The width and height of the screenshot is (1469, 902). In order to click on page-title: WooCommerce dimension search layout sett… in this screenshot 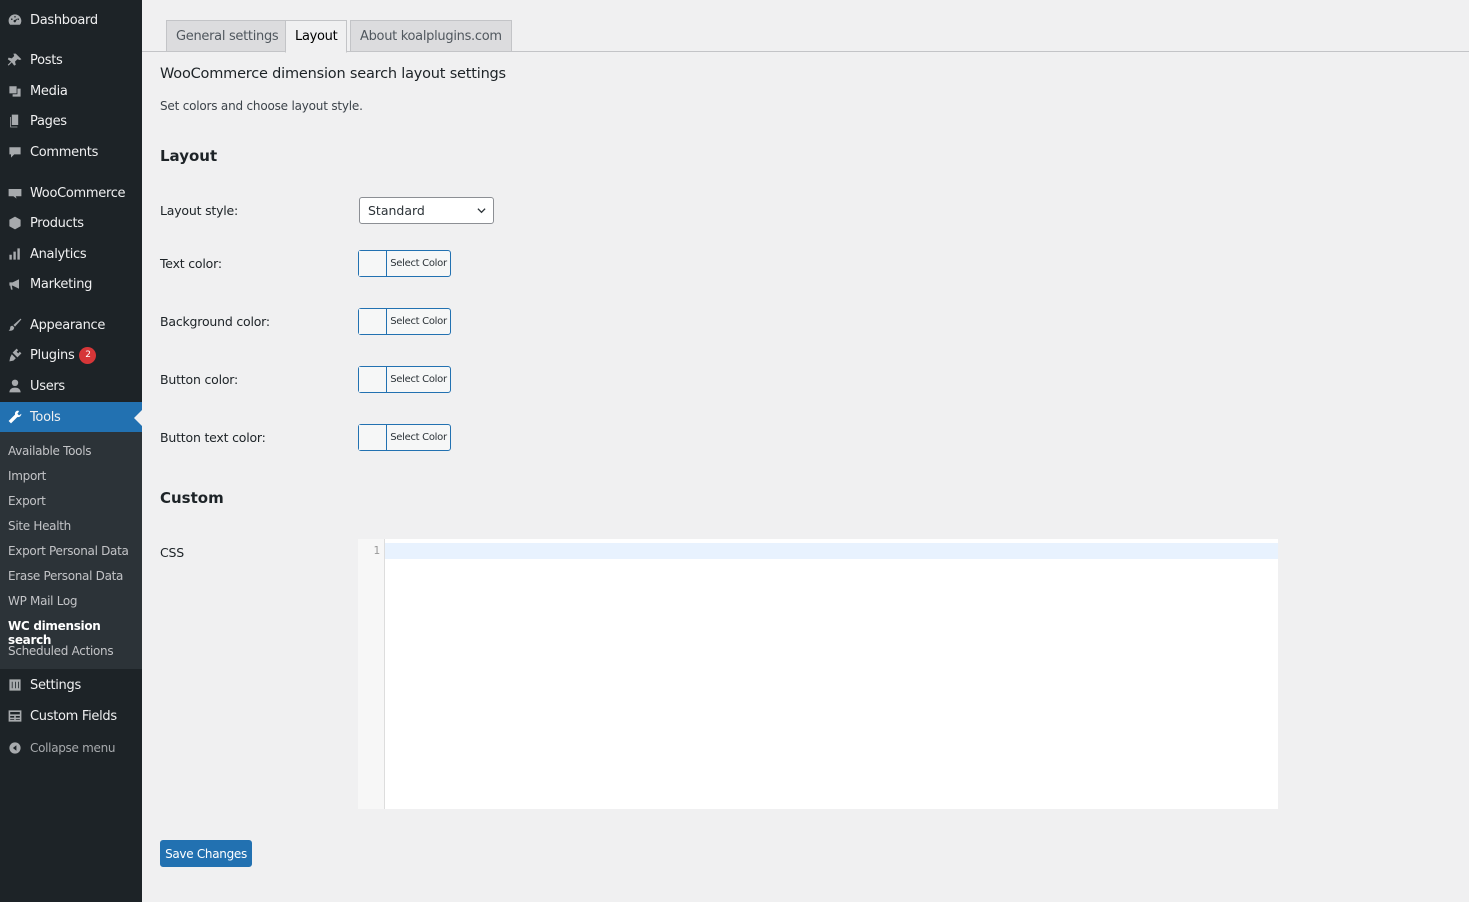, I will do `click(333, 74)`.